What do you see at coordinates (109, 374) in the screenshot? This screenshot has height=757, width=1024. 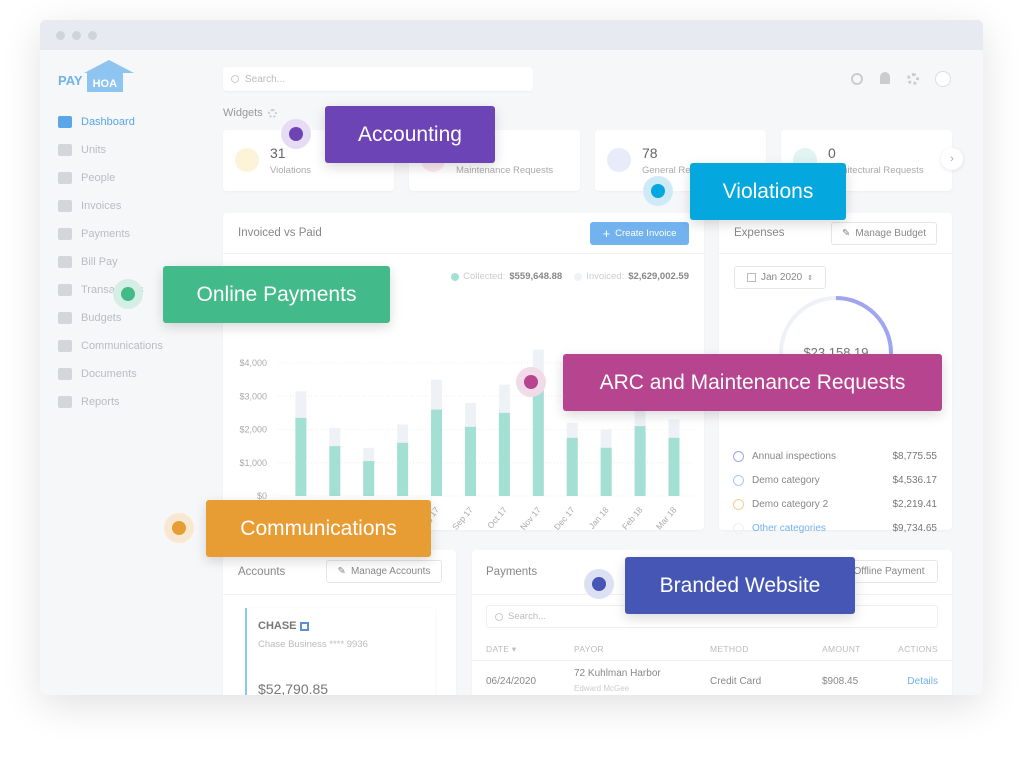 I see `sidebar-item-label: Documents` at bounding box center [109, 374].